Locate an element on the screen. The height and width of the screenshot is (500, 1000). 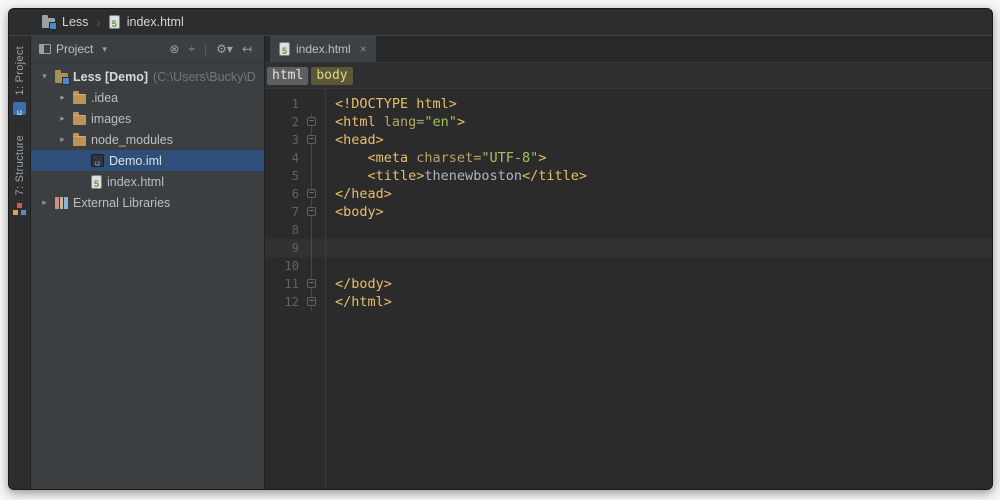
tree-item-index-html: index.html is located at coordinates (147, 181).